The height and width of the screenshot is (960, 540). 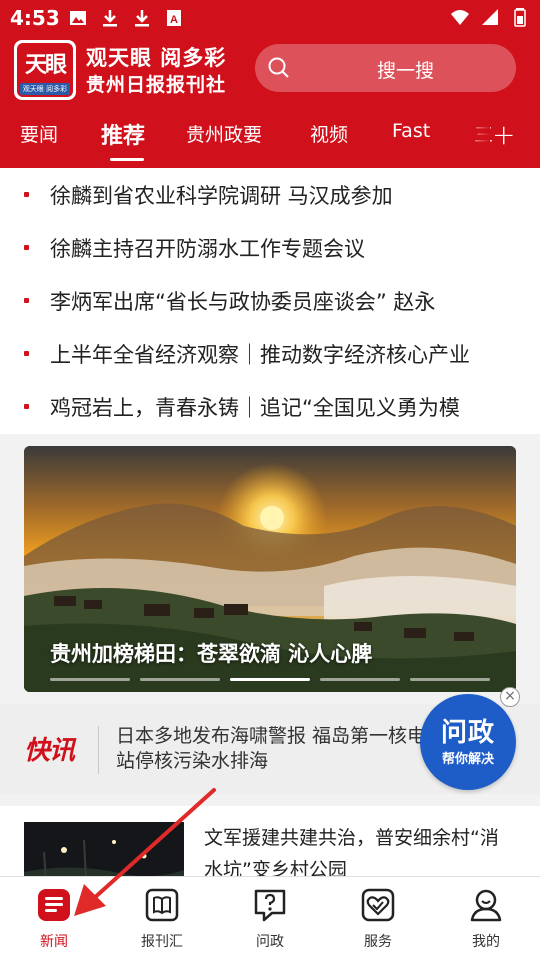 What do you see at coordinates (127, 159) in the screenshot?
I see `active-tab-indicator` at bounding box center [127, 159].